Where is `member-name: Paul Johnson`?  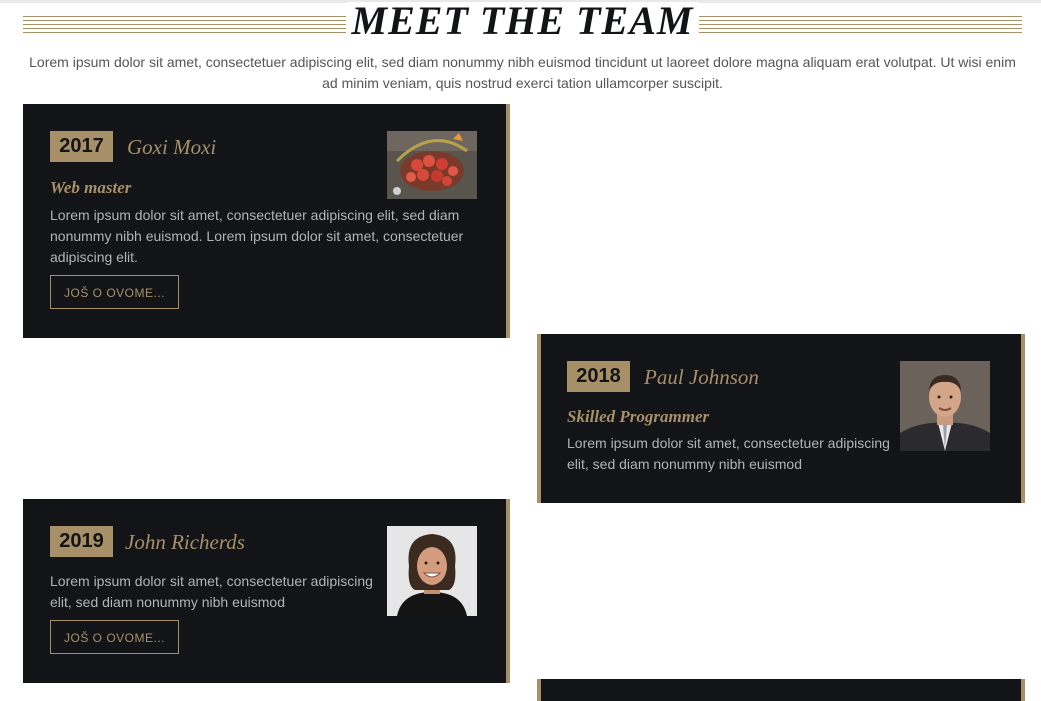
member-name: Paul Johnson is located at coordinates (701, 377).